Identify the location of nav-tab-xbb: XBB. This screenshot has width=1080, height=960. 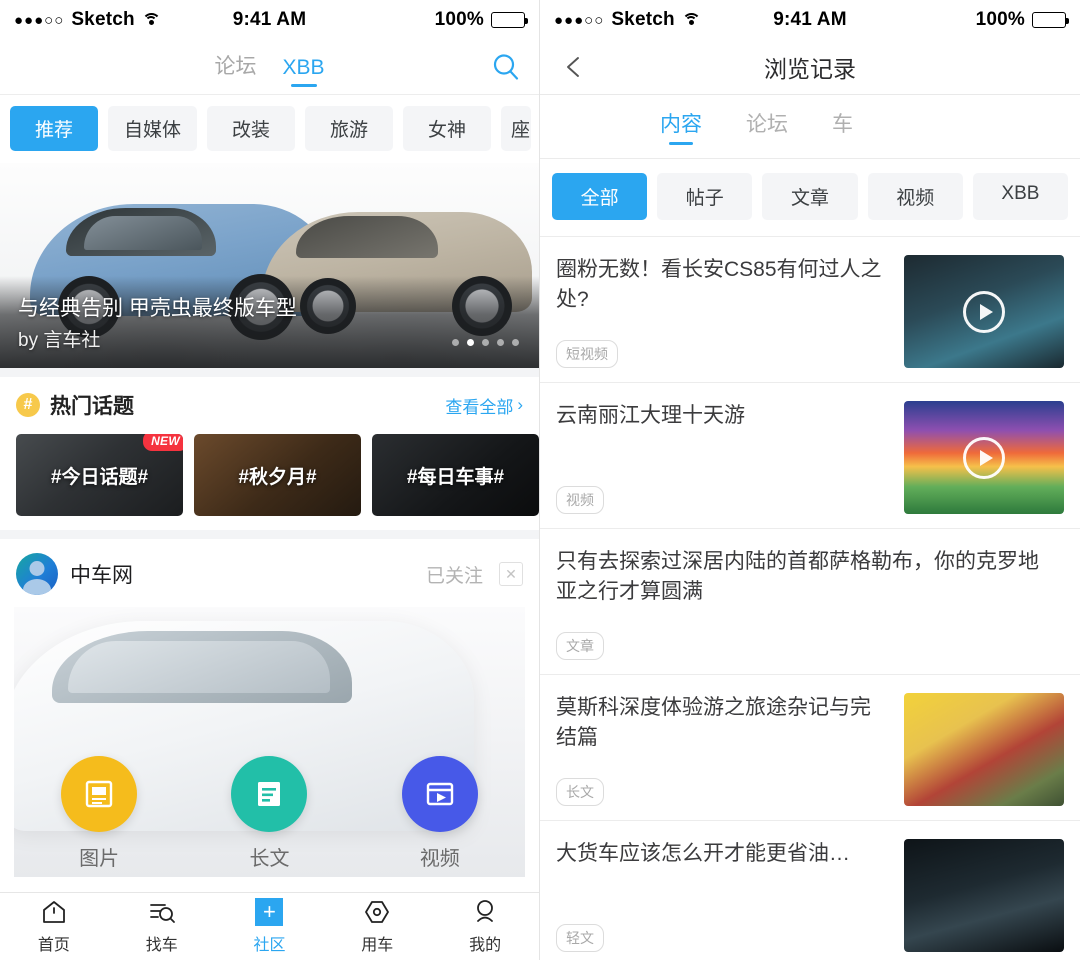
(303, 70).